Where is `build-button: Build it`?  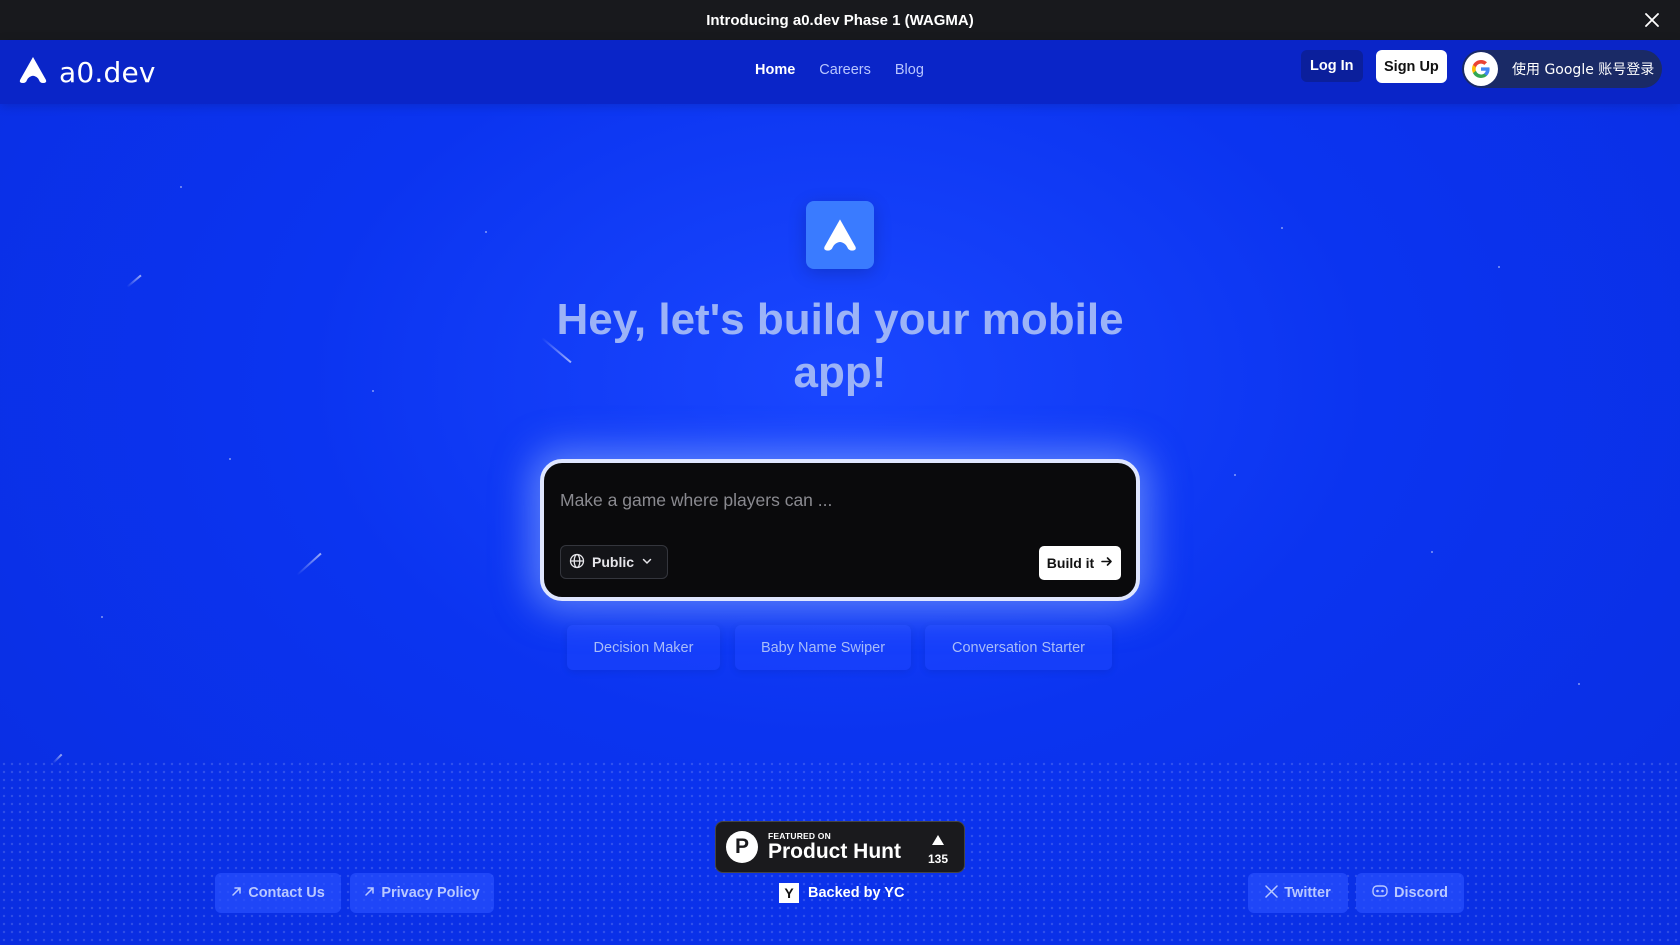 build-button: Build it is located at coordinates (1080, 563).